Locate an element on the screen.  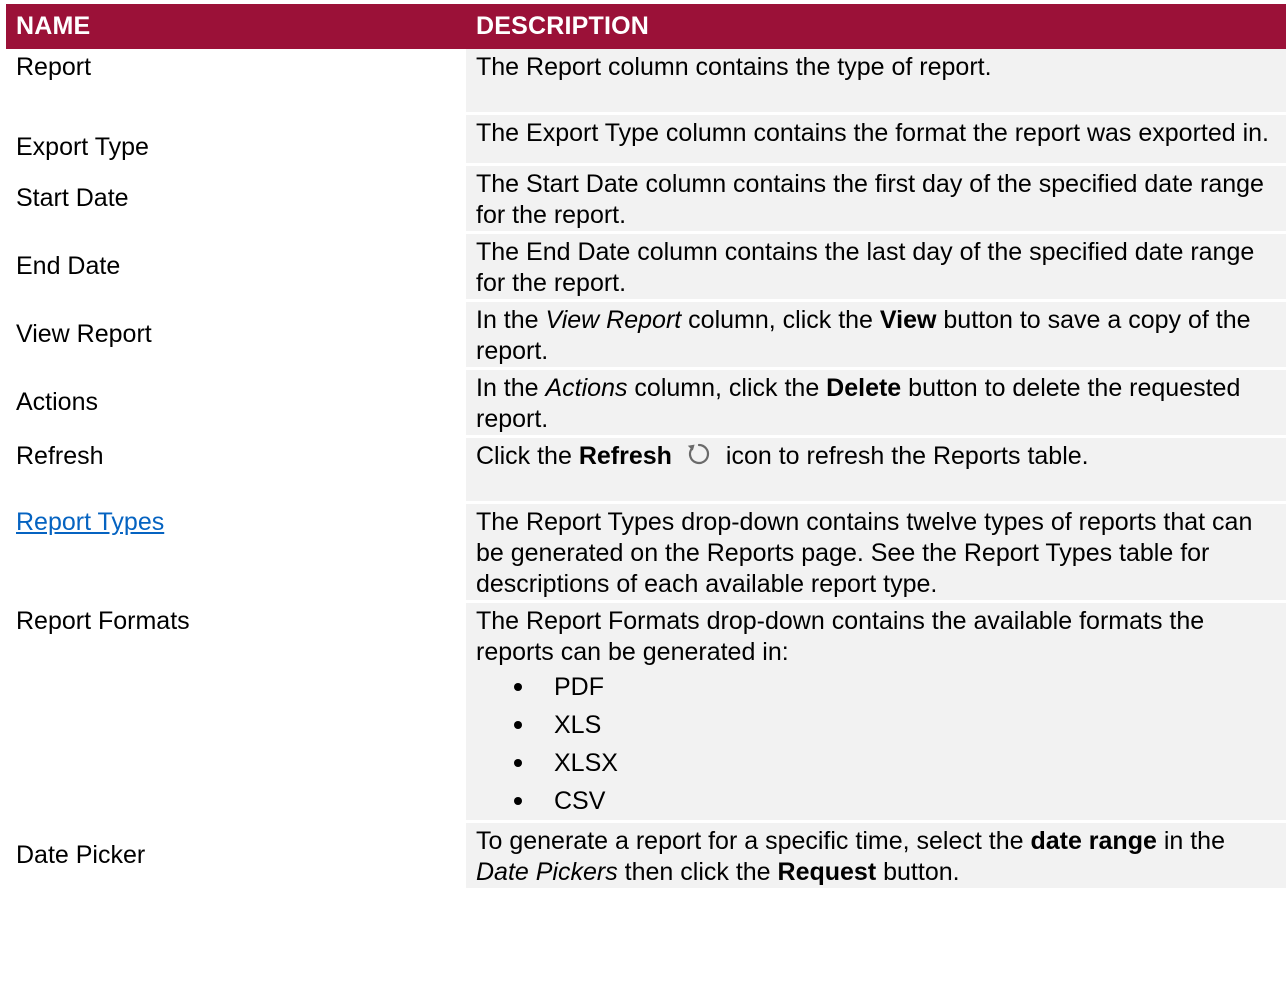
row-name-report-types: Report Types is located at coordinates (236, 552).